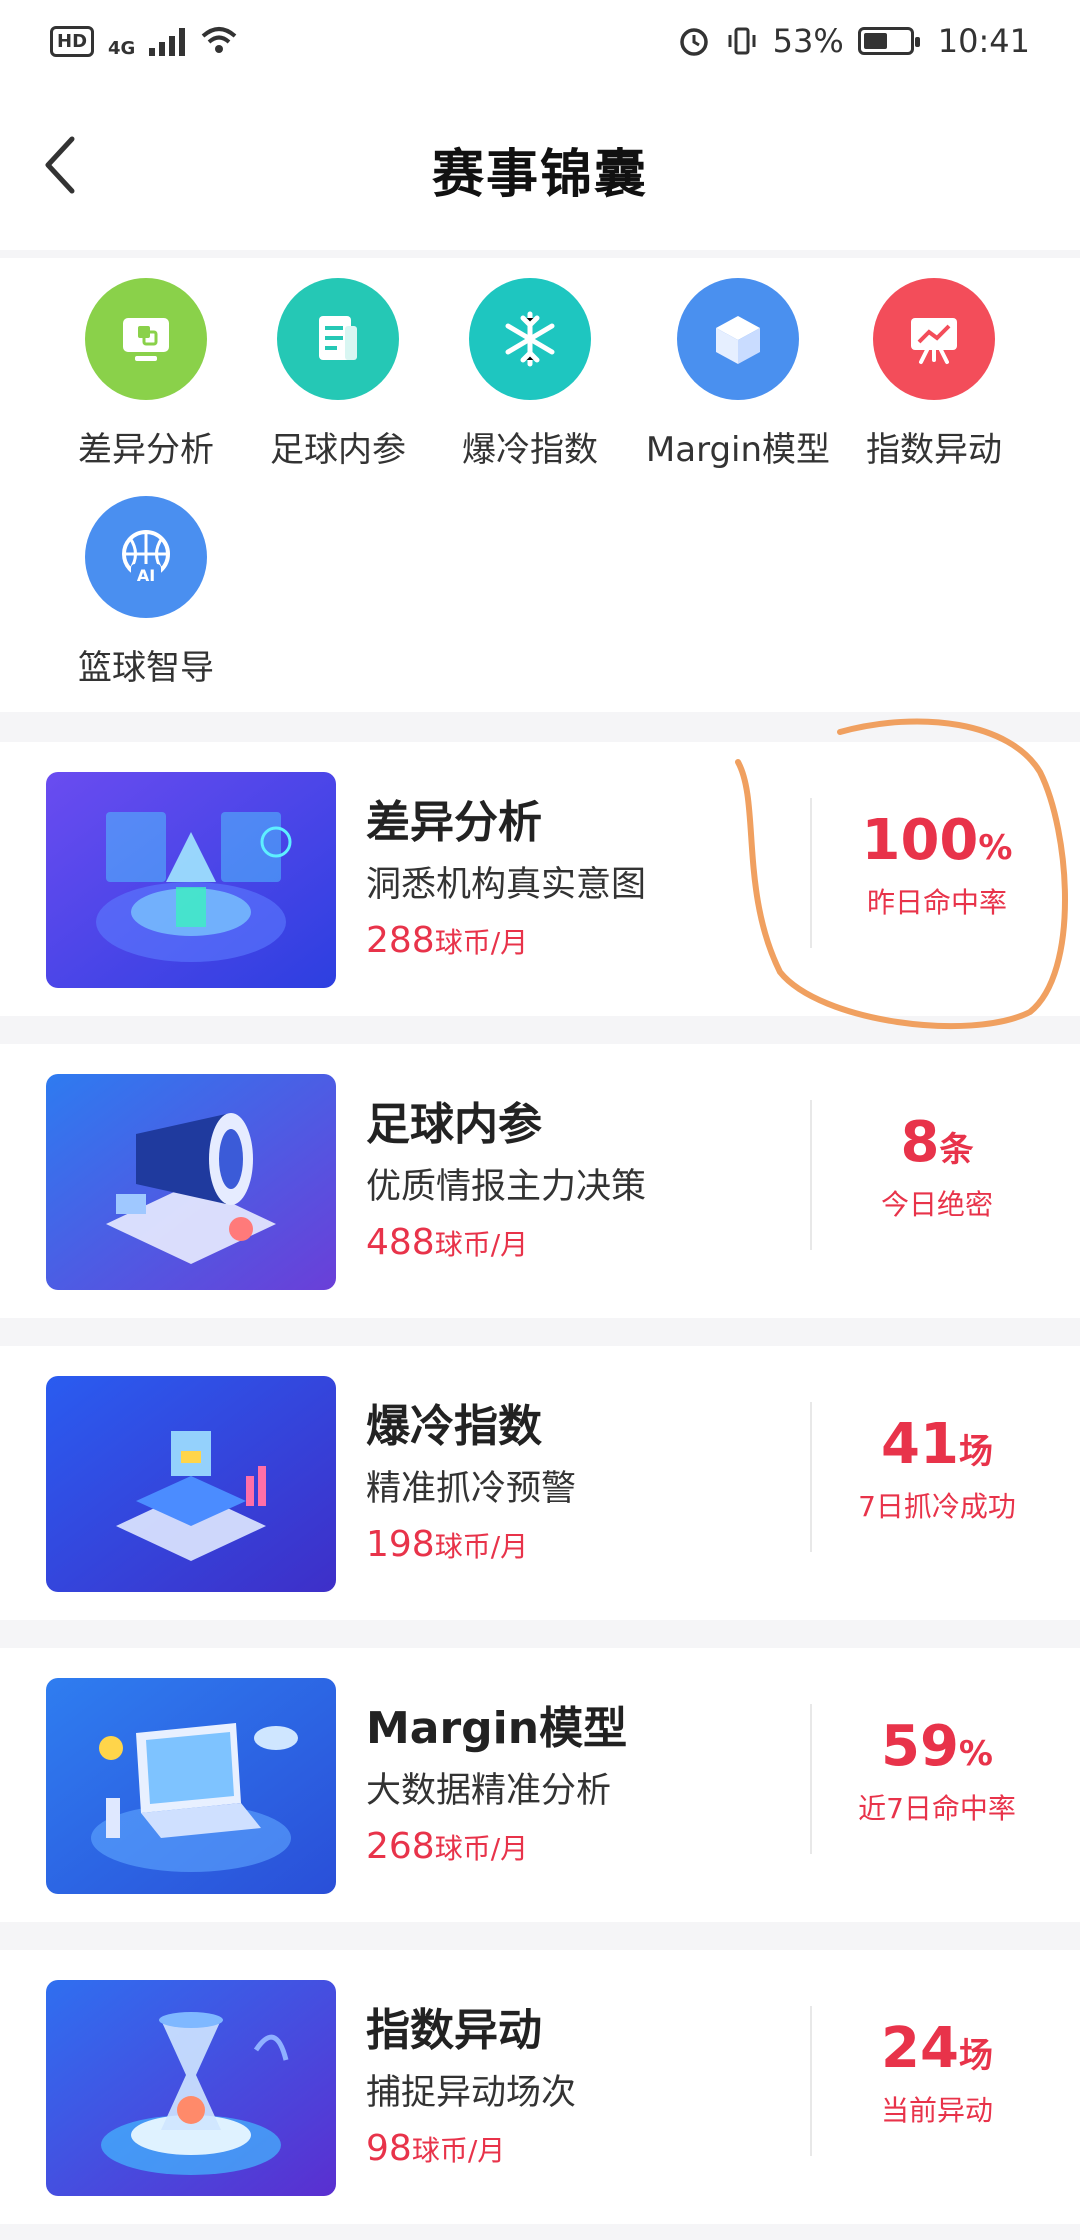  What do you see at coordinates (219, 40) in the screenshot?
I see `wifi-icon` at bounding box center [219, 40].